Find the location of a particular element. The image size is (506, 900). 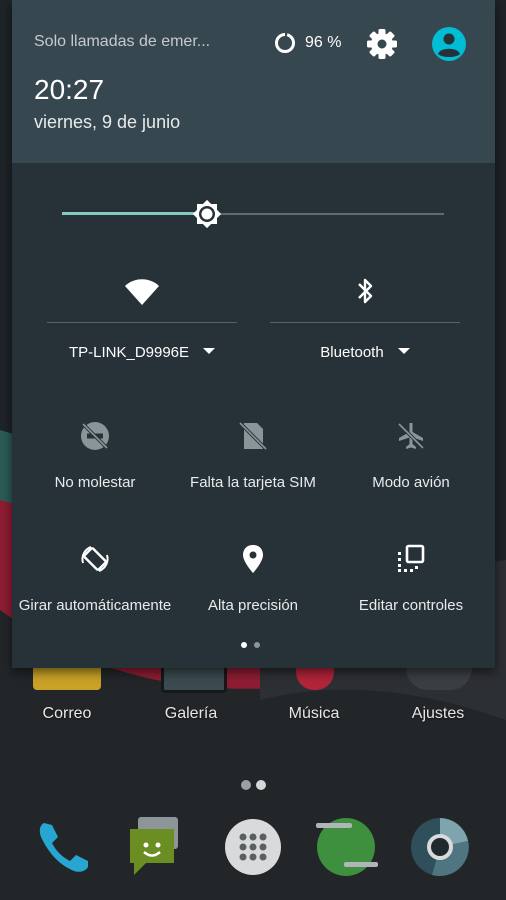

airplane-off-icon is located at coordinates (411, 436).